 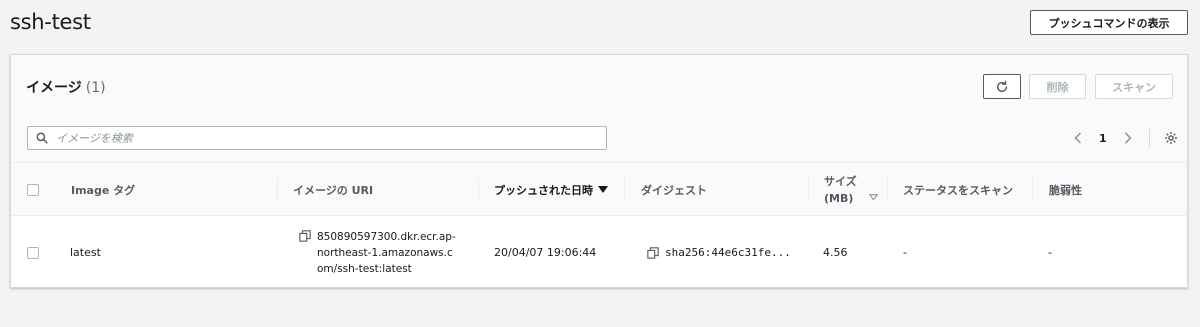 I want to click on refresh-icon, so click(x=1002, y=86).